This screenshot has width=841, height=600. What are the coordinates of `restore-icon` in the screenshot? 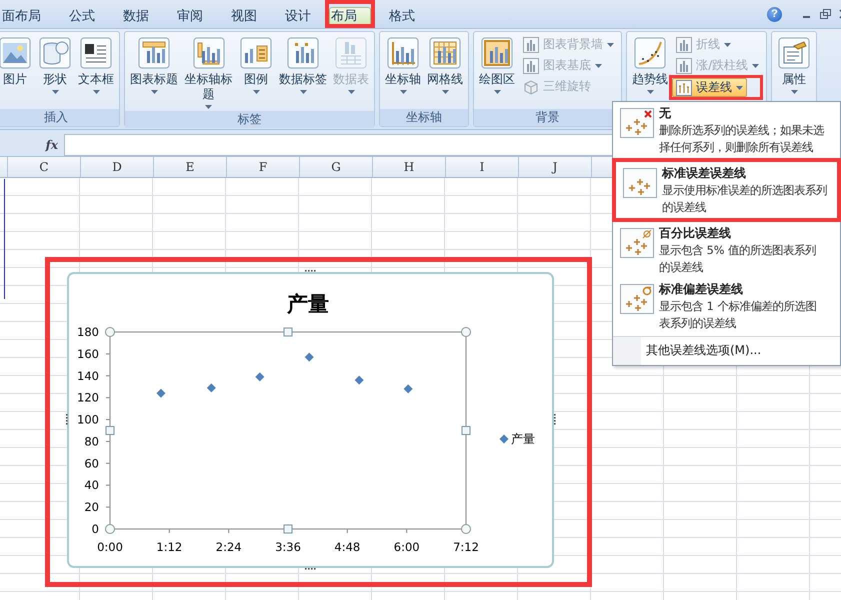 It's located at (825, 14).